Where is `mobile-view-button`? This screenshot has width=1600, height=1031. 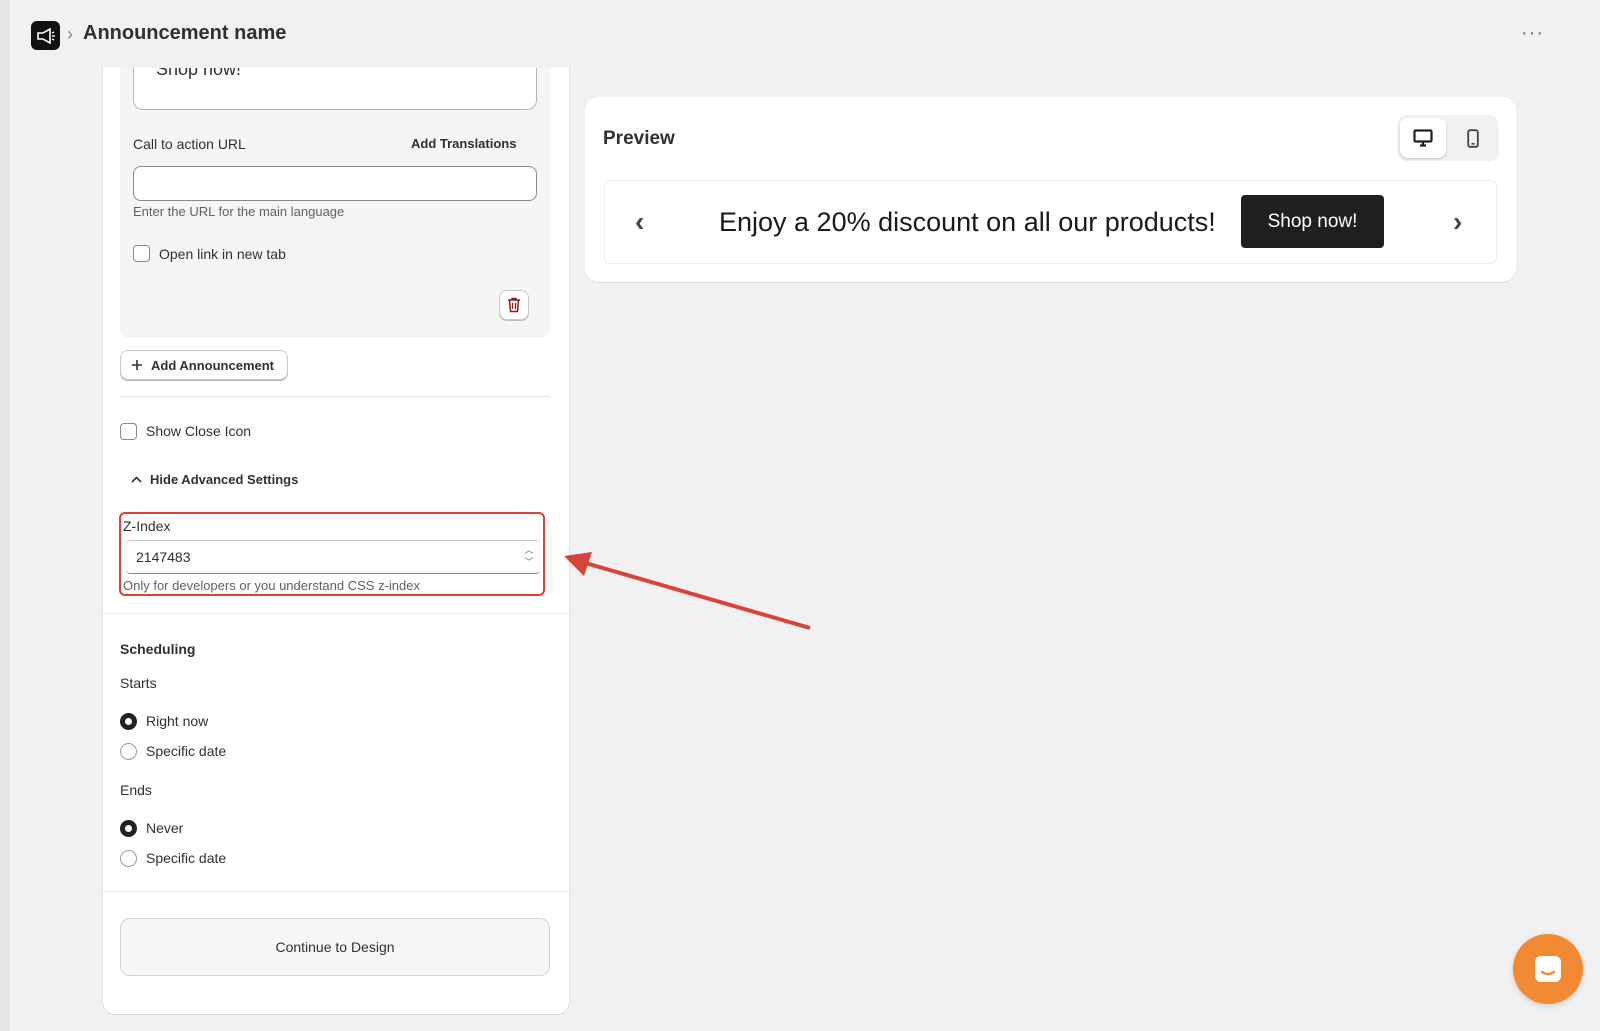
mobile-view-button is located at coordinates (1473, 138).